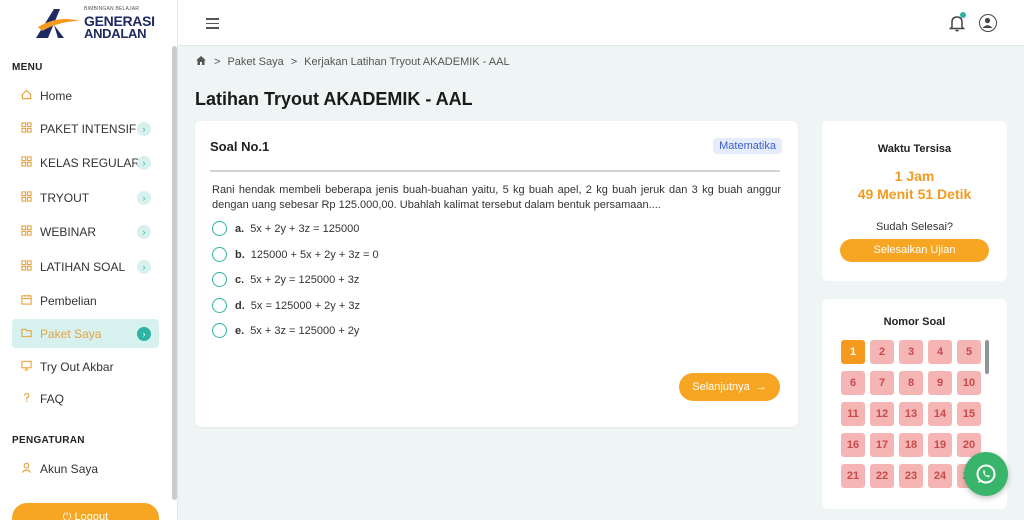 This screenshot has width=1024, height=520. I want to click on question-nav-title: Nomor Soal, so click(914, 322).